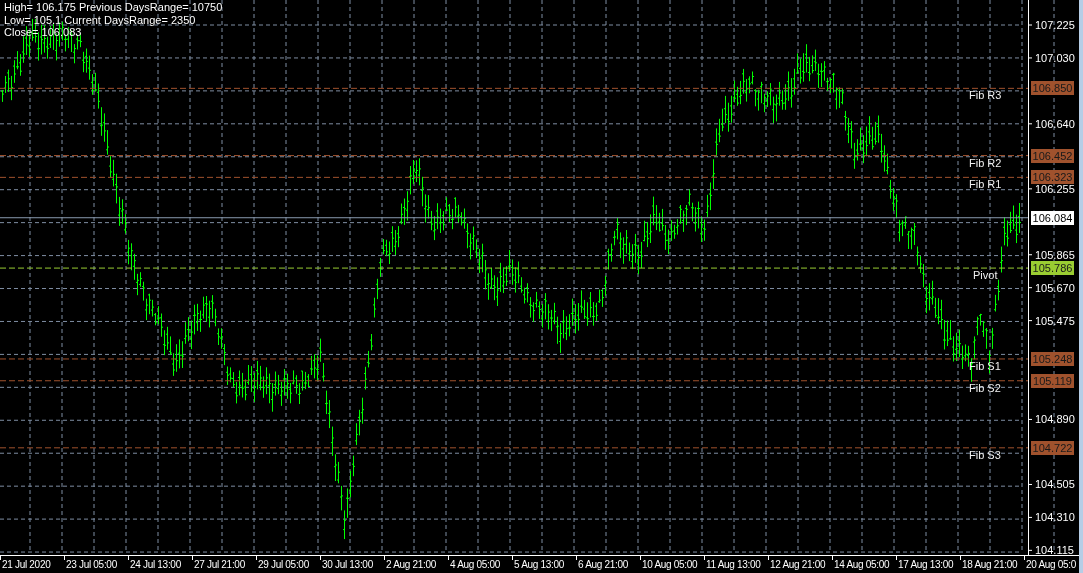  Describe the element at coordinates (985, 163) in the screenshot. I see `level-label: Fib R2` at that location.